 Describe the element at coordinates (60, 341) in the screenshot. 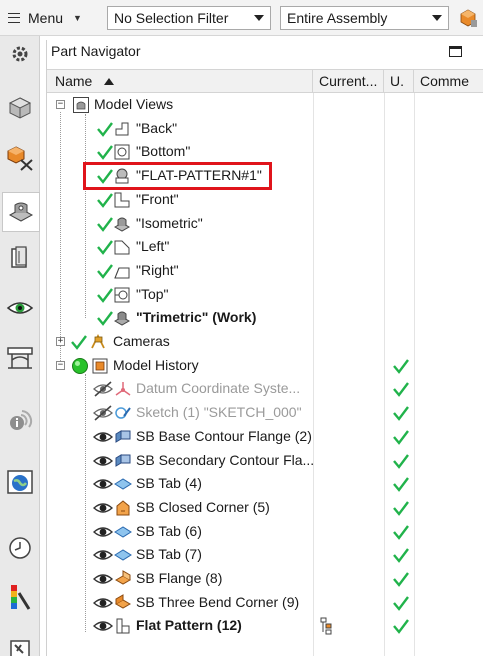

I see `expand-icon: +` at that location.